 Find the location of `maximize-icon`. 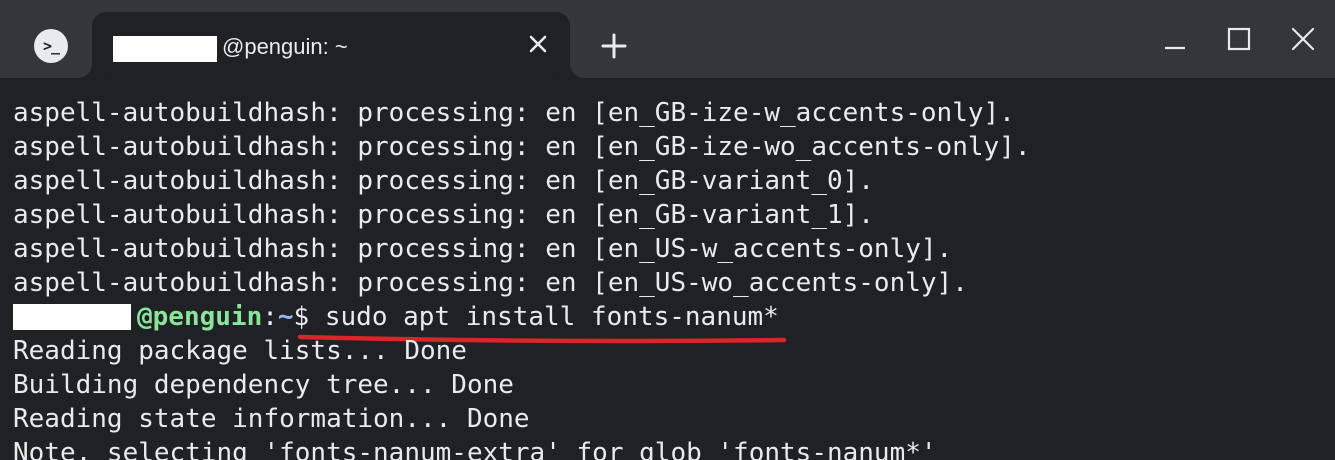

maximize-icon is located at coordinates (1239, 39).